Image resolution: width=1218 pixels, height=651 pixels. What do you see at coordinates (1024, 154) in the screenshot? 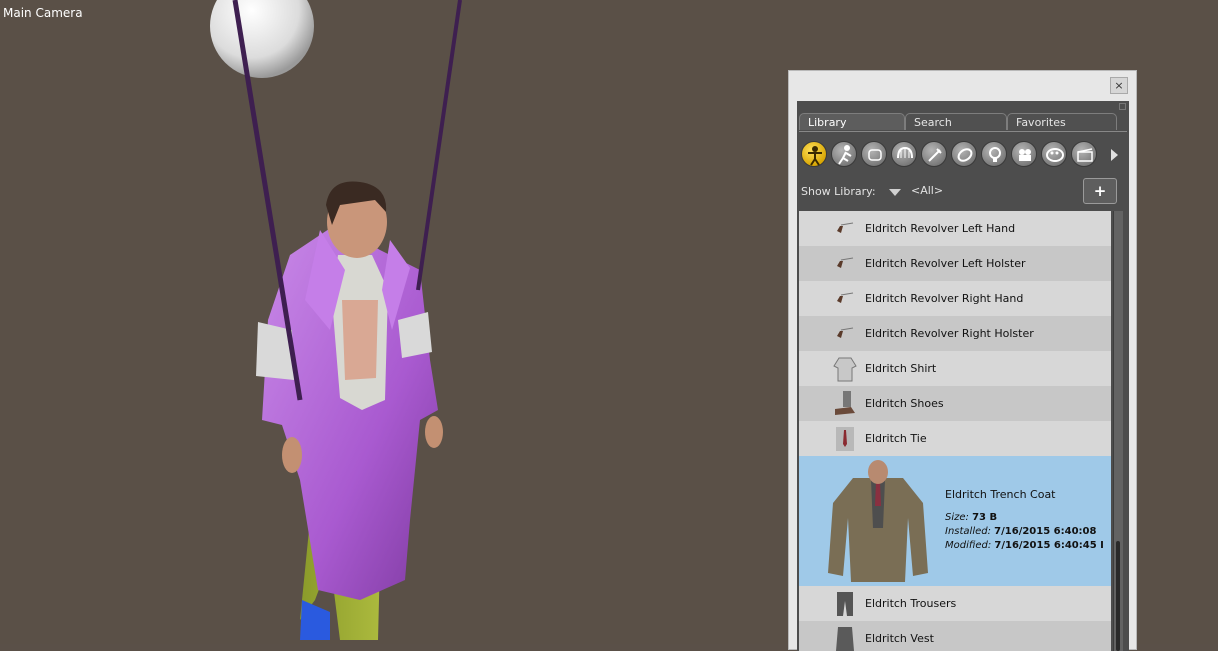
I see `cameras-icon` at bounding box center [1024, 154].